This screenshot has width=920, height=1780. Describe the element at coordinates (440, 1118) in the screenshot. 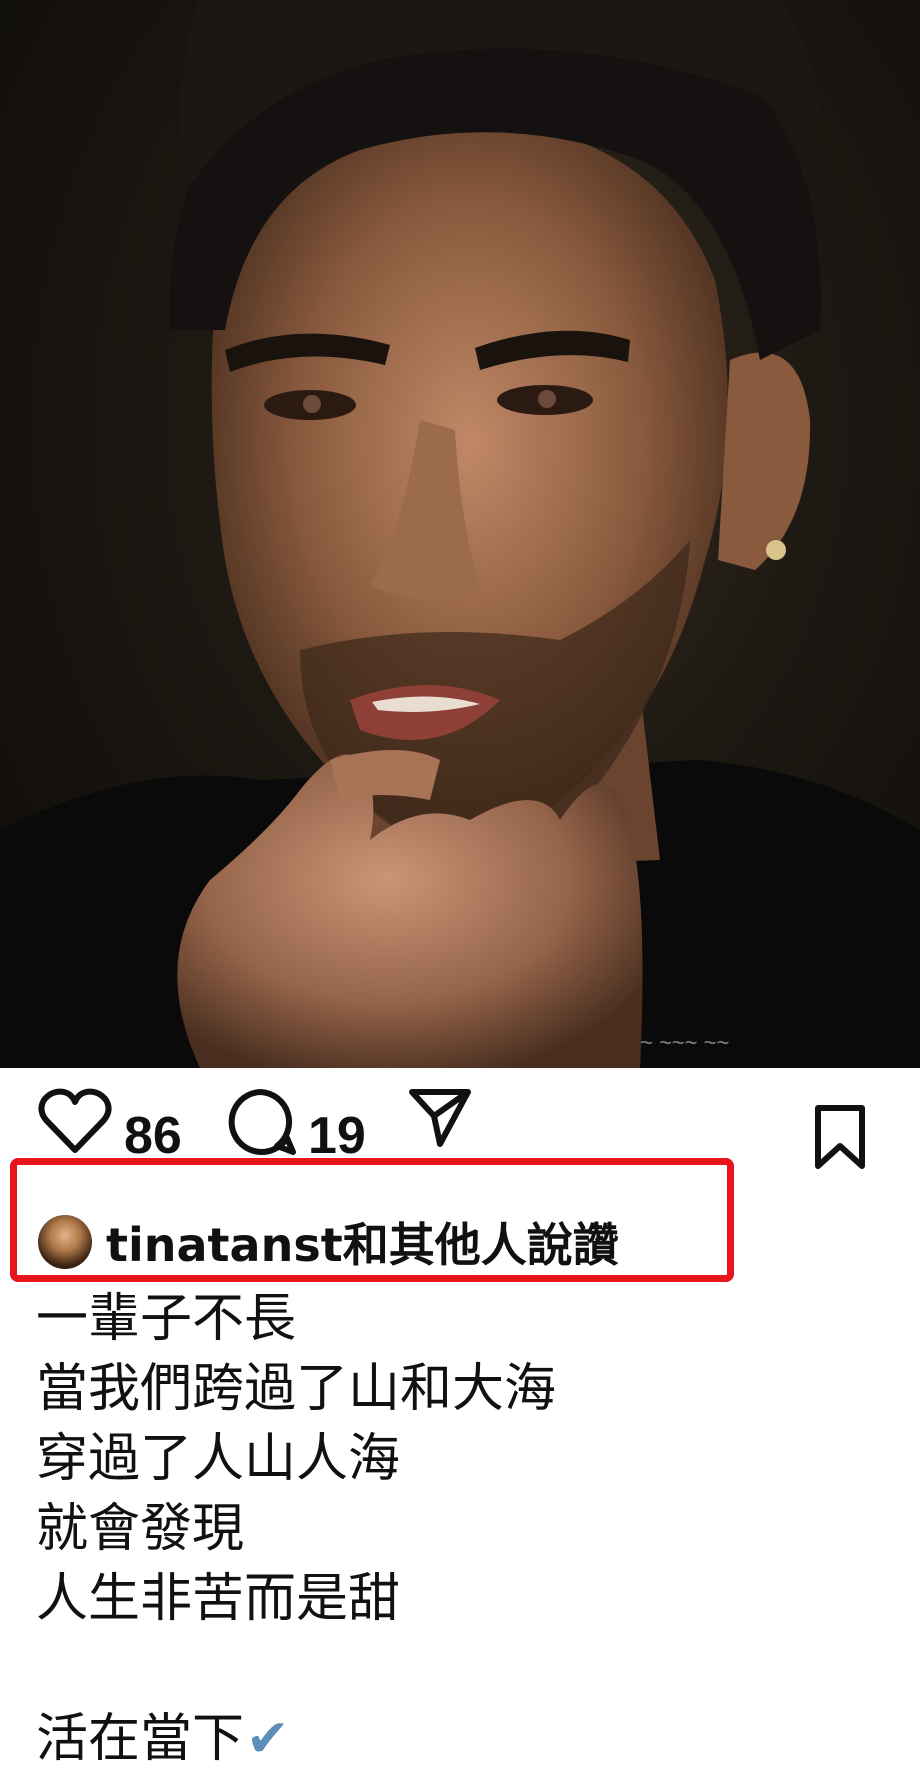

I see `paper-plane-icon` at that location.